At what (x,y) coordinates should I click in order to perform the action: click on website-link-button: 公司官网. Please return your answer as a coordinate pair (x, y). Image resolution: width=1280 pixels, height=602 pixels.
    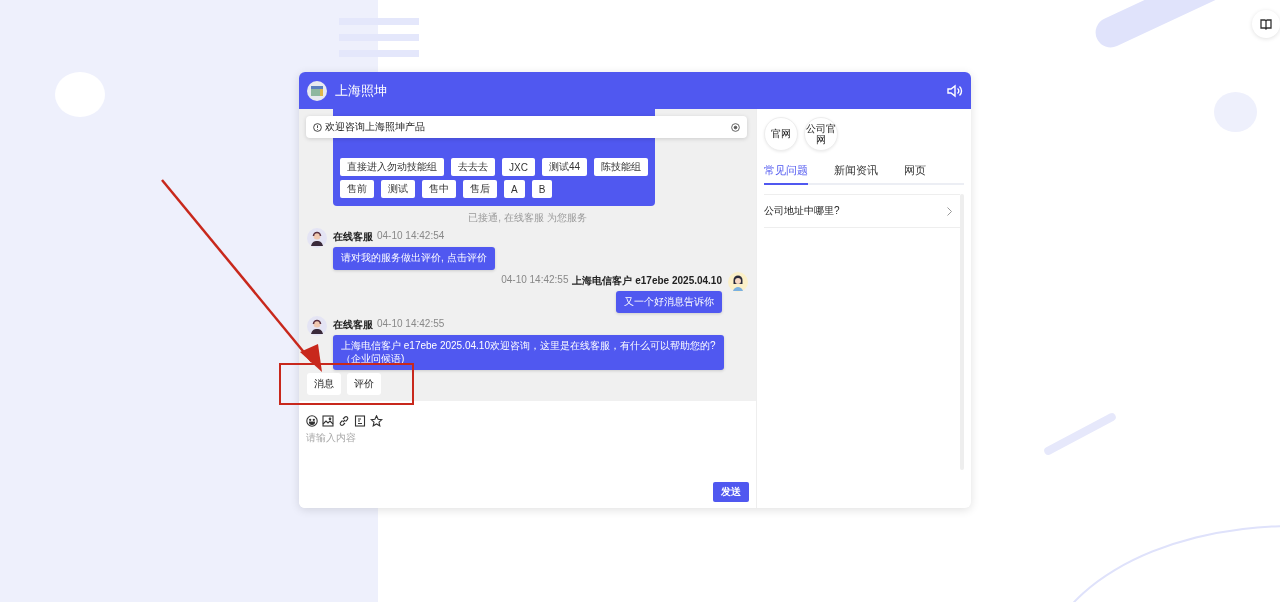
    Looking at the image, I should click on (821, 134).